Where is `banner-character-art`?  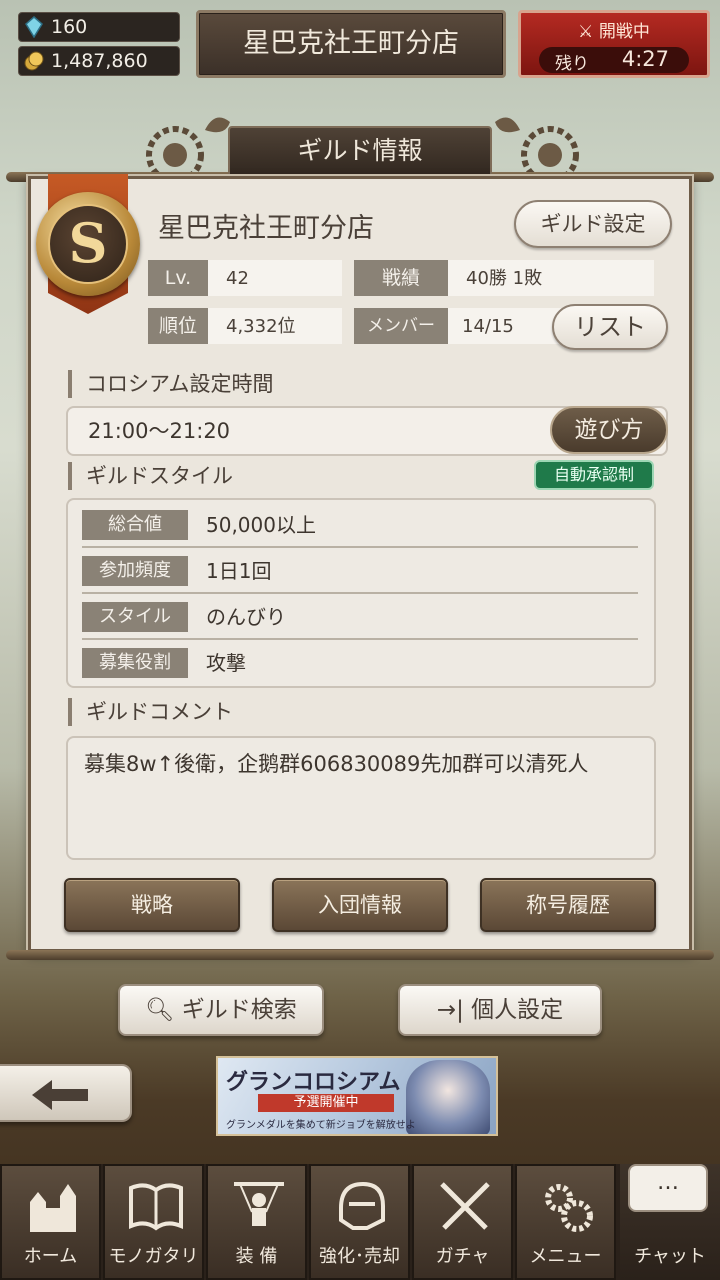
banner-character-art is located at coordinates (448, 1097).